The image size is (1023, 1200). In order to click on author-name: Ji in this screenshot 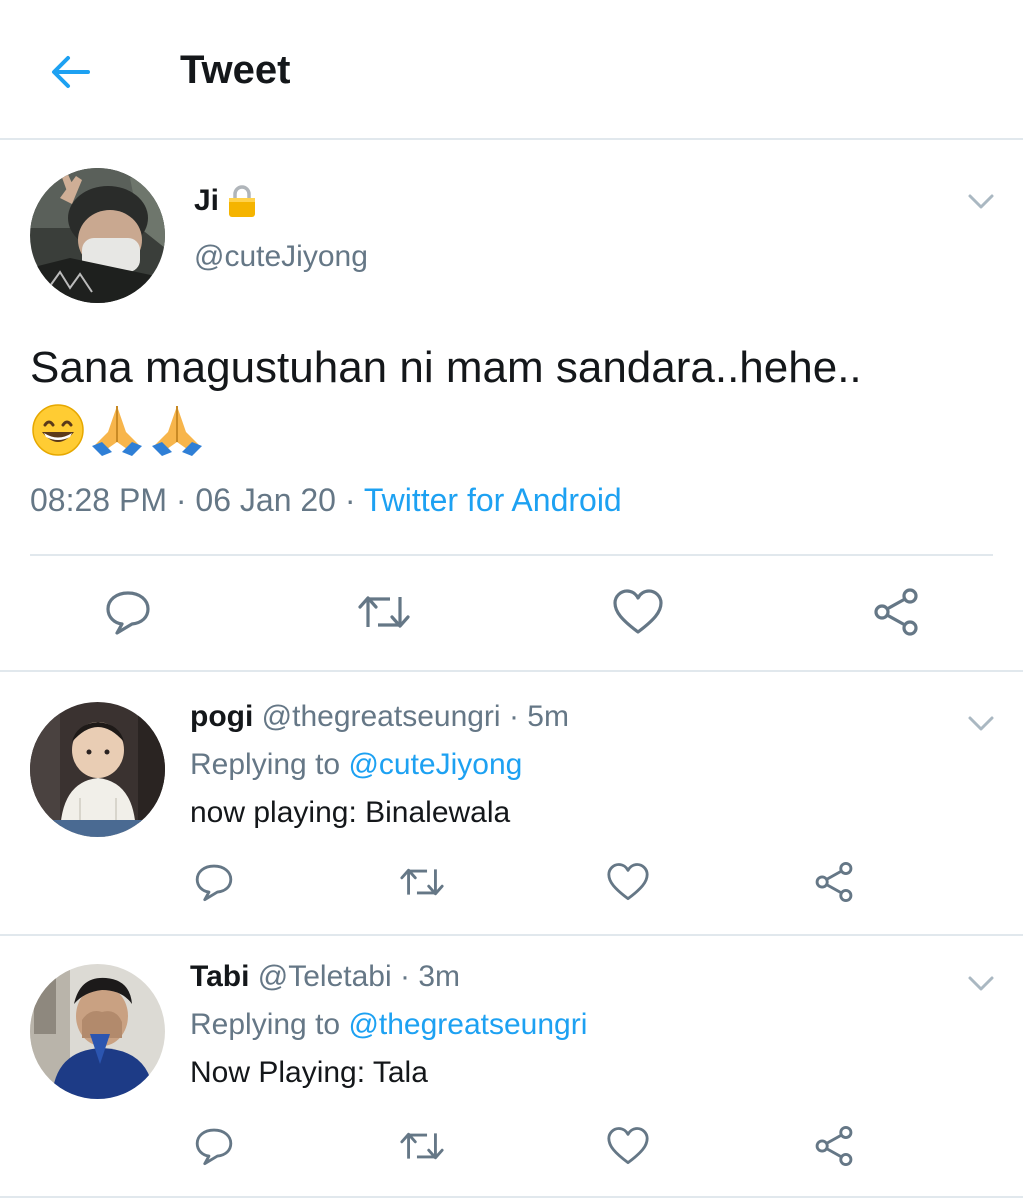, I will do `click(206, 201)`.